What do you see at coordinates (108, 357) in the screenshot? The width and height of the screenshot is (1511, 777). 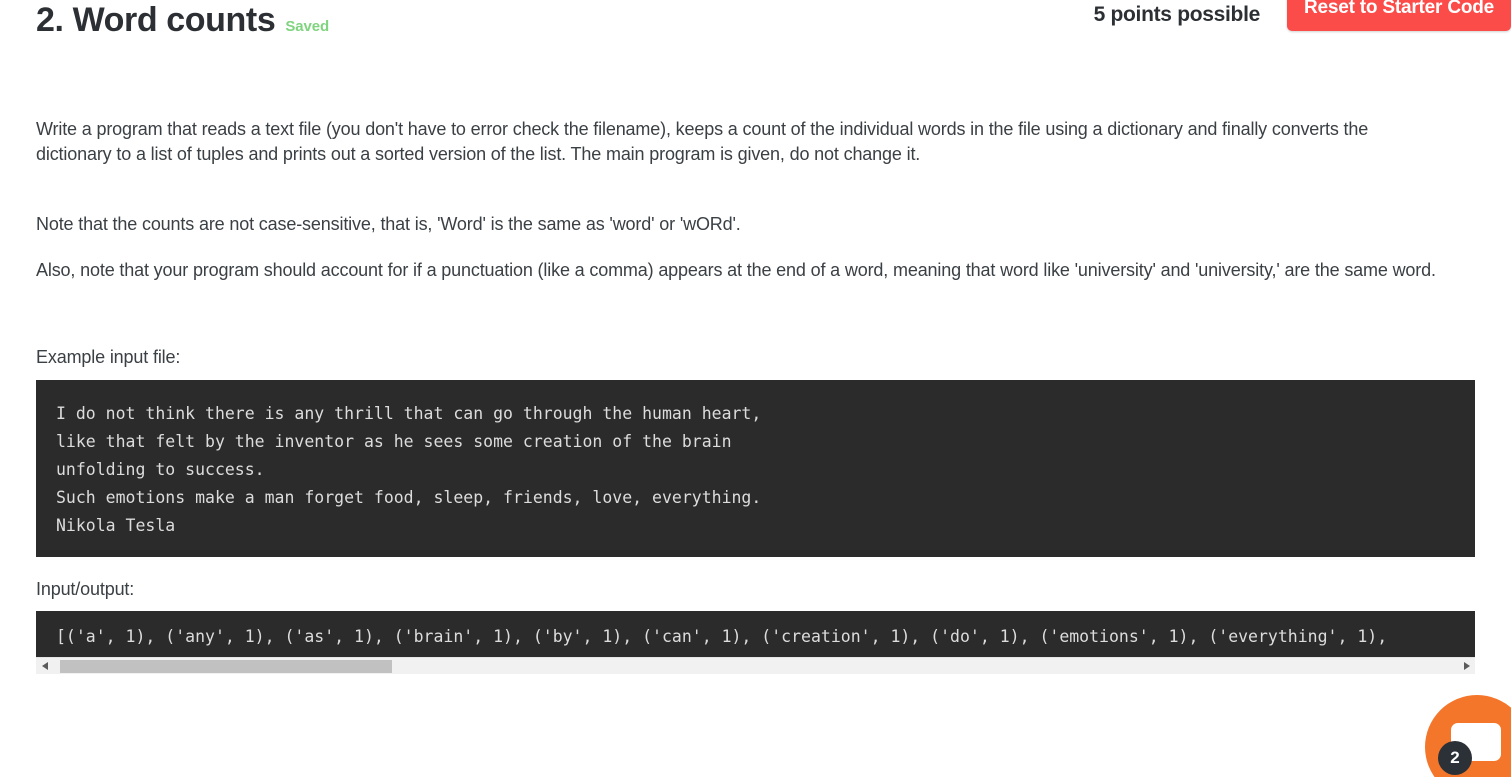 I see `example-input-caption: Example input file:` at bounding box center [108, 357].